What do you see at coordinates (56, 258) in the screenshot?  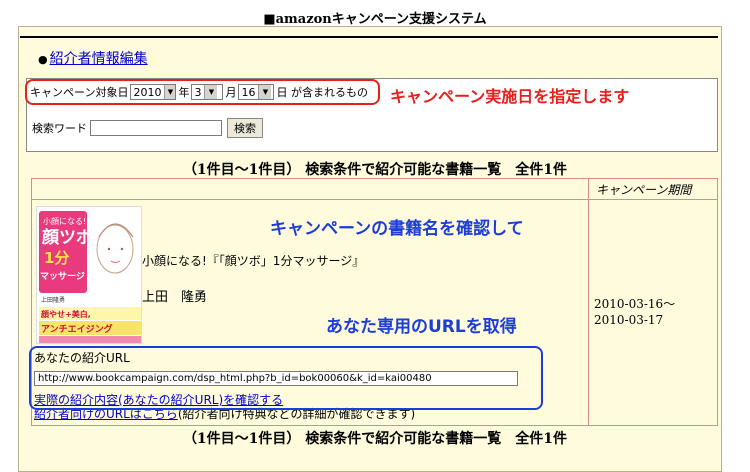 I see `cover-line3: 1分` at bounding box center [56, 258].